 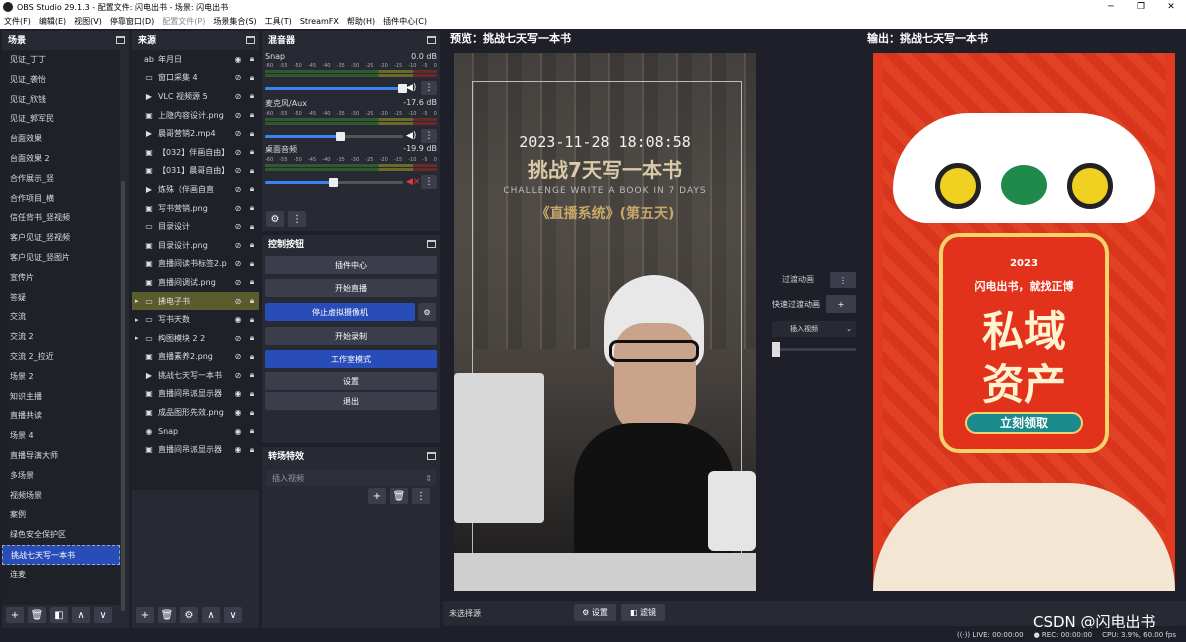 What do you see at coordinates (319, 21) in the screenshot?
I see `menu-item-7: StreamFX` at bounding box center [319, 21].